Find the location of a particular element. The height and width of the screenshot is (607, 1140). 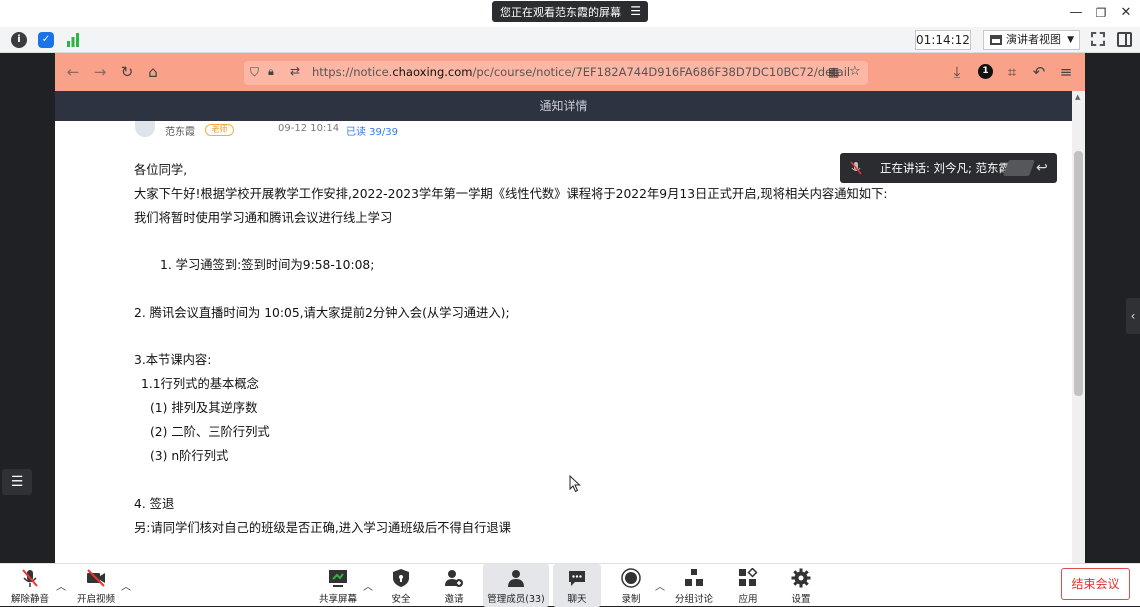

undo-icon: ↶ is located at coordinates (1039, 72).